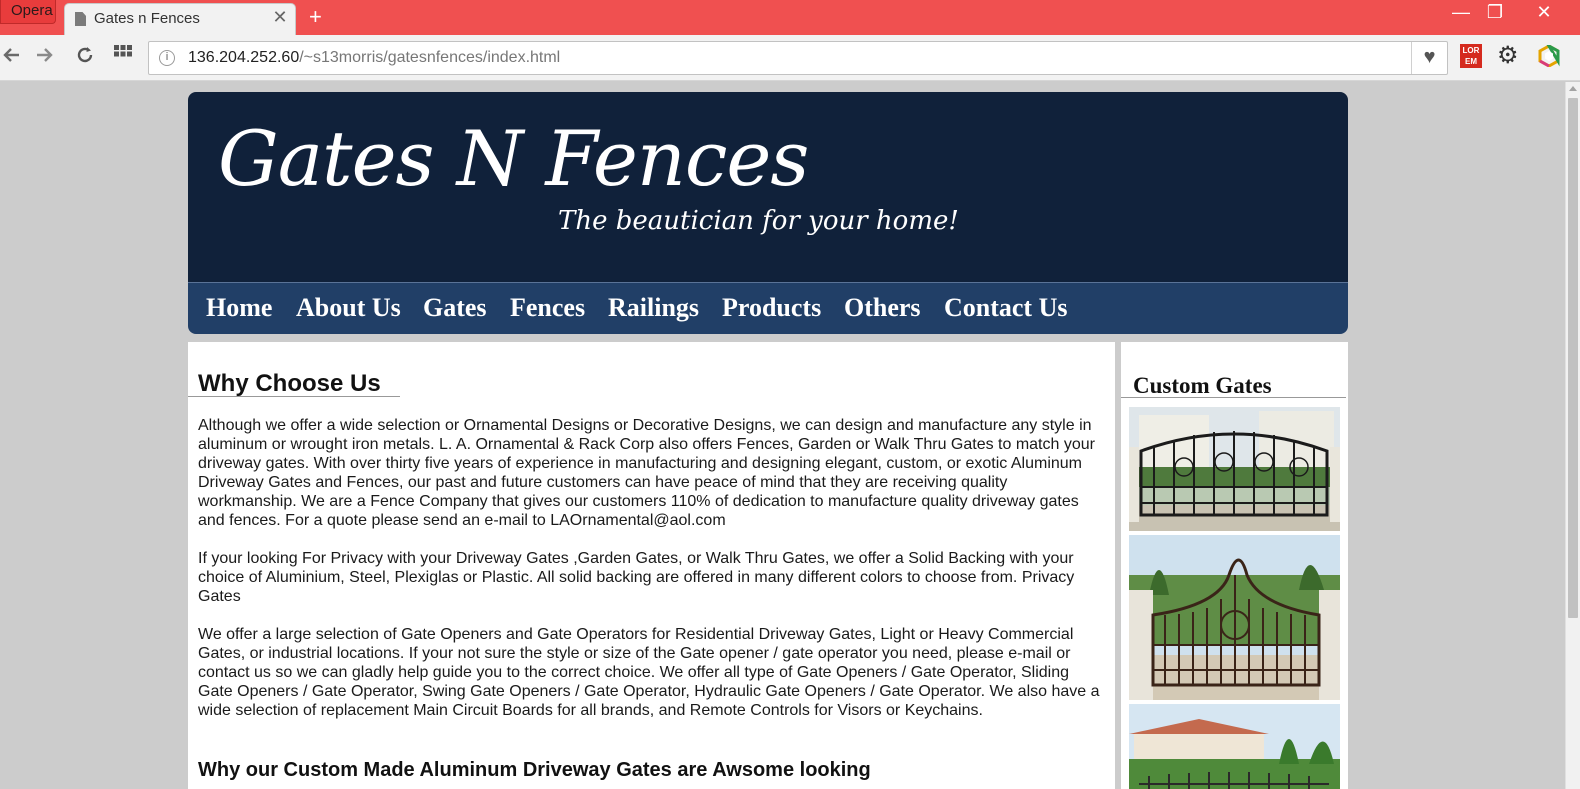  What do you see at coordinates (513, 158) in the screenshot?
I see `site-logo-title: Gates N Fences` at bounding box center [513, 158].